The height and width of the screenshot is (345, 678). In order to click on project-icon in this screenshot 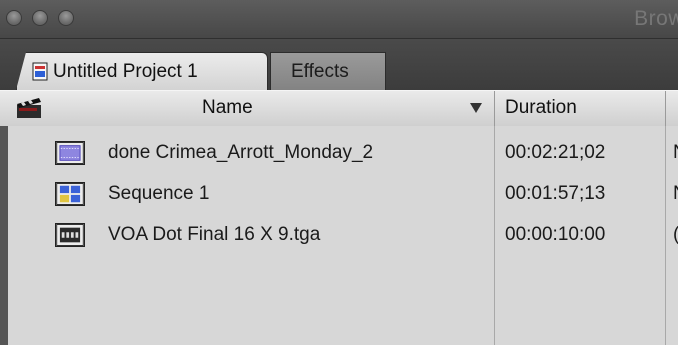, I will do `click(40, 71)`.